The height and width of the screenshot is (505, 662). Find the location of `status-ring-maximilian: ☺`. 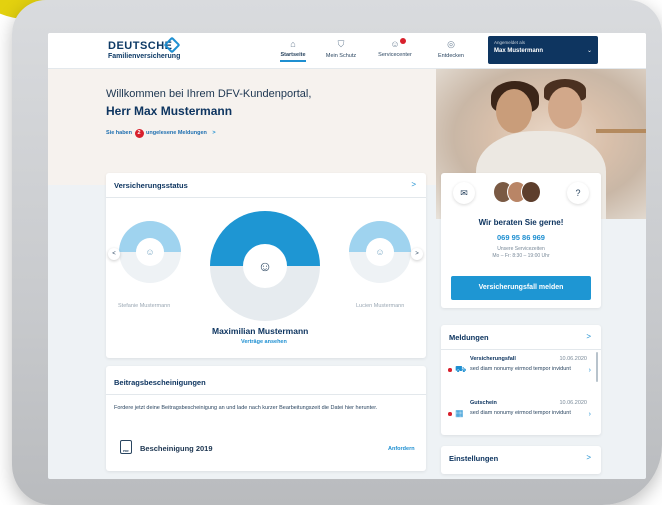

status-ring-maximilian: ☺ is located at coordinates (265, 266).